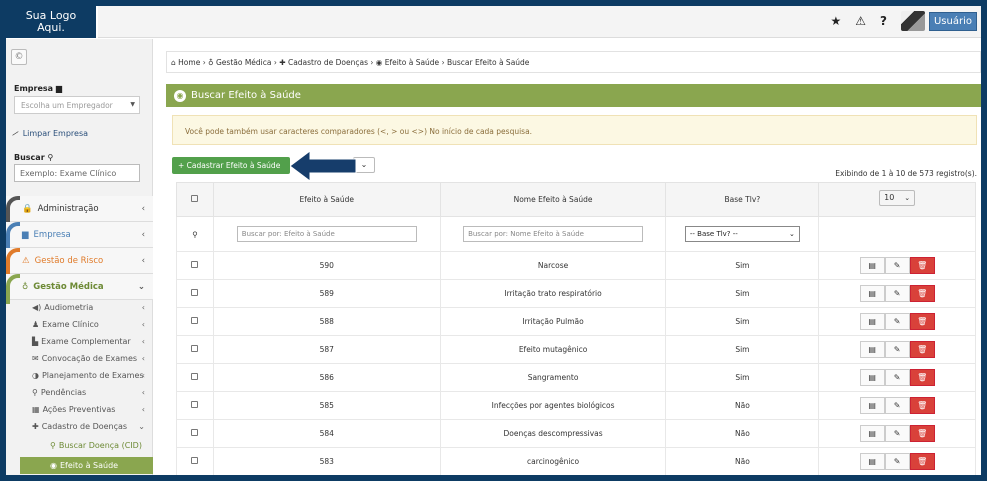  Describe the element at coordinates (244, 62) in the screenshot. I see `breadcrumb-gestao: Gestão Médica` at that location.